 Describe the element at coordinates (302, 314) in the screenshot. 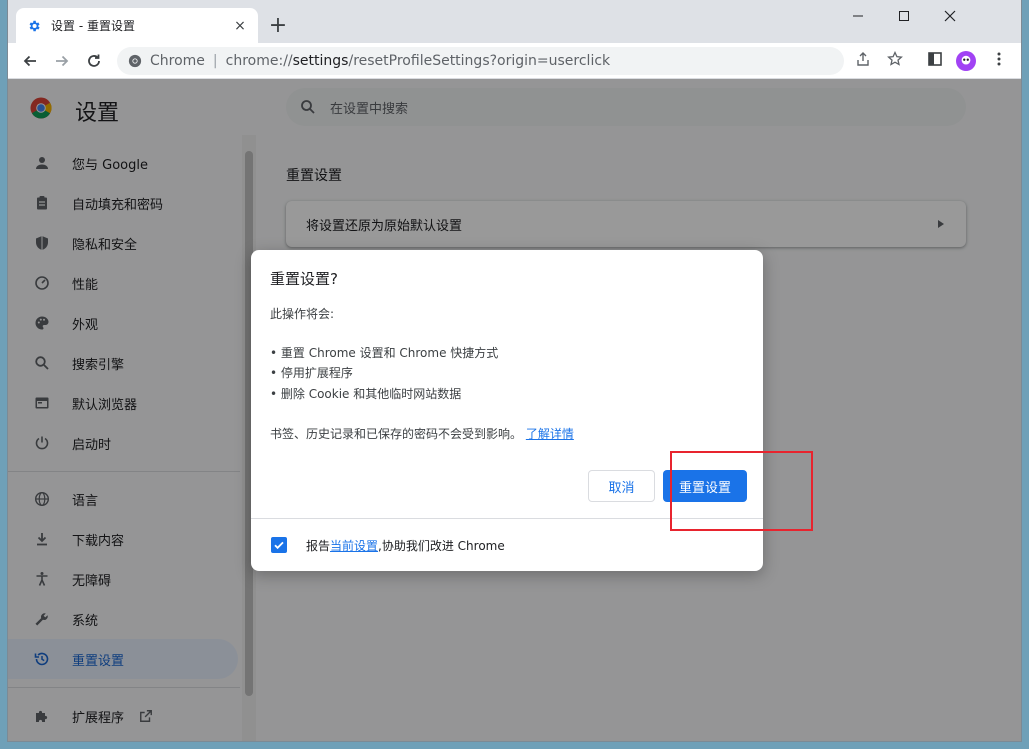

I see `dialog-intro: 此操作将会:` at that location.